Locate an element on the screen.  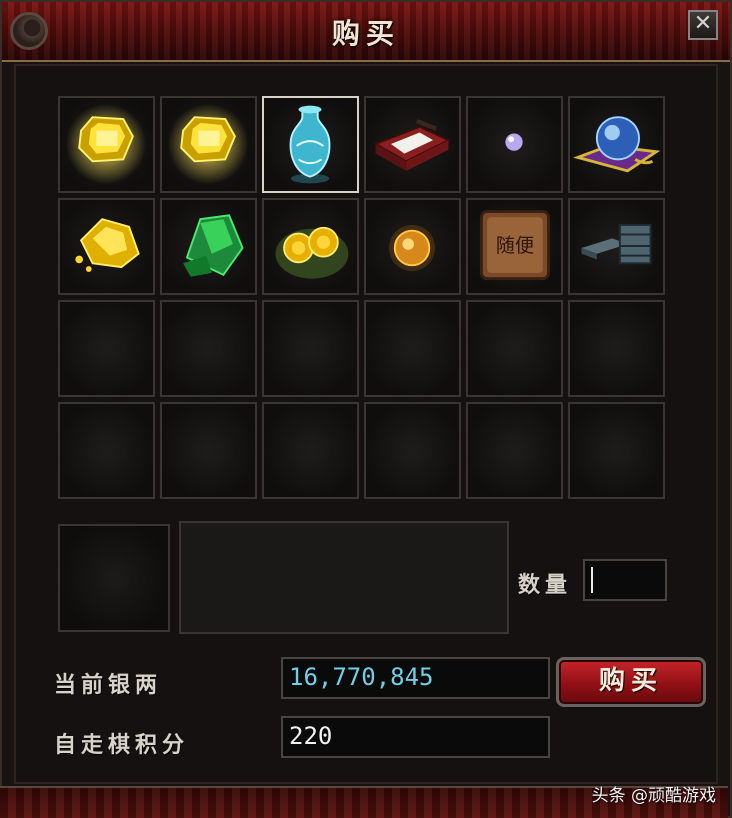
title-bar: 购买 ✕ is located at coordinates (366, 32).